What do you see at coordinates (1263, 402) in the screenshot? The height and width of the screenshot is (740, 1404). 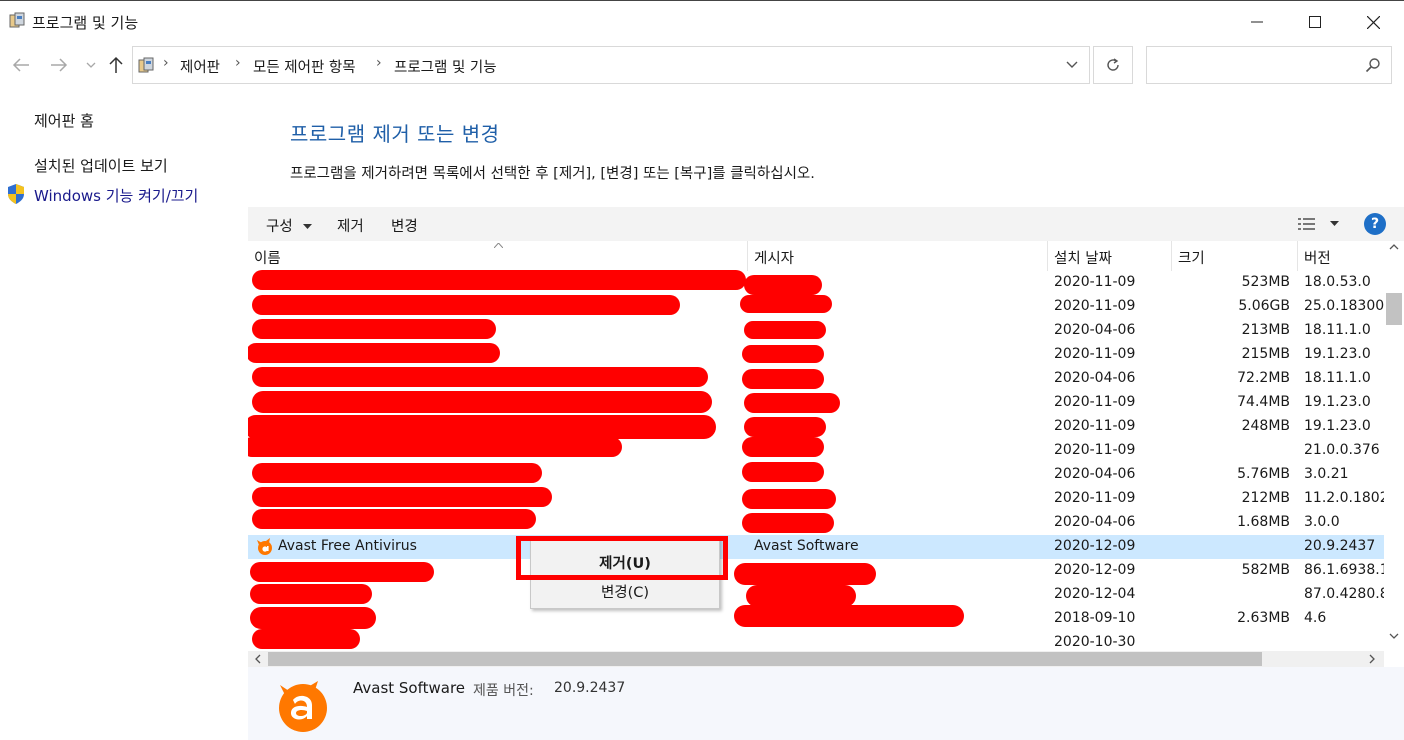 I see `cell-size: 74.4MB` at bounding box center [1263, 402].